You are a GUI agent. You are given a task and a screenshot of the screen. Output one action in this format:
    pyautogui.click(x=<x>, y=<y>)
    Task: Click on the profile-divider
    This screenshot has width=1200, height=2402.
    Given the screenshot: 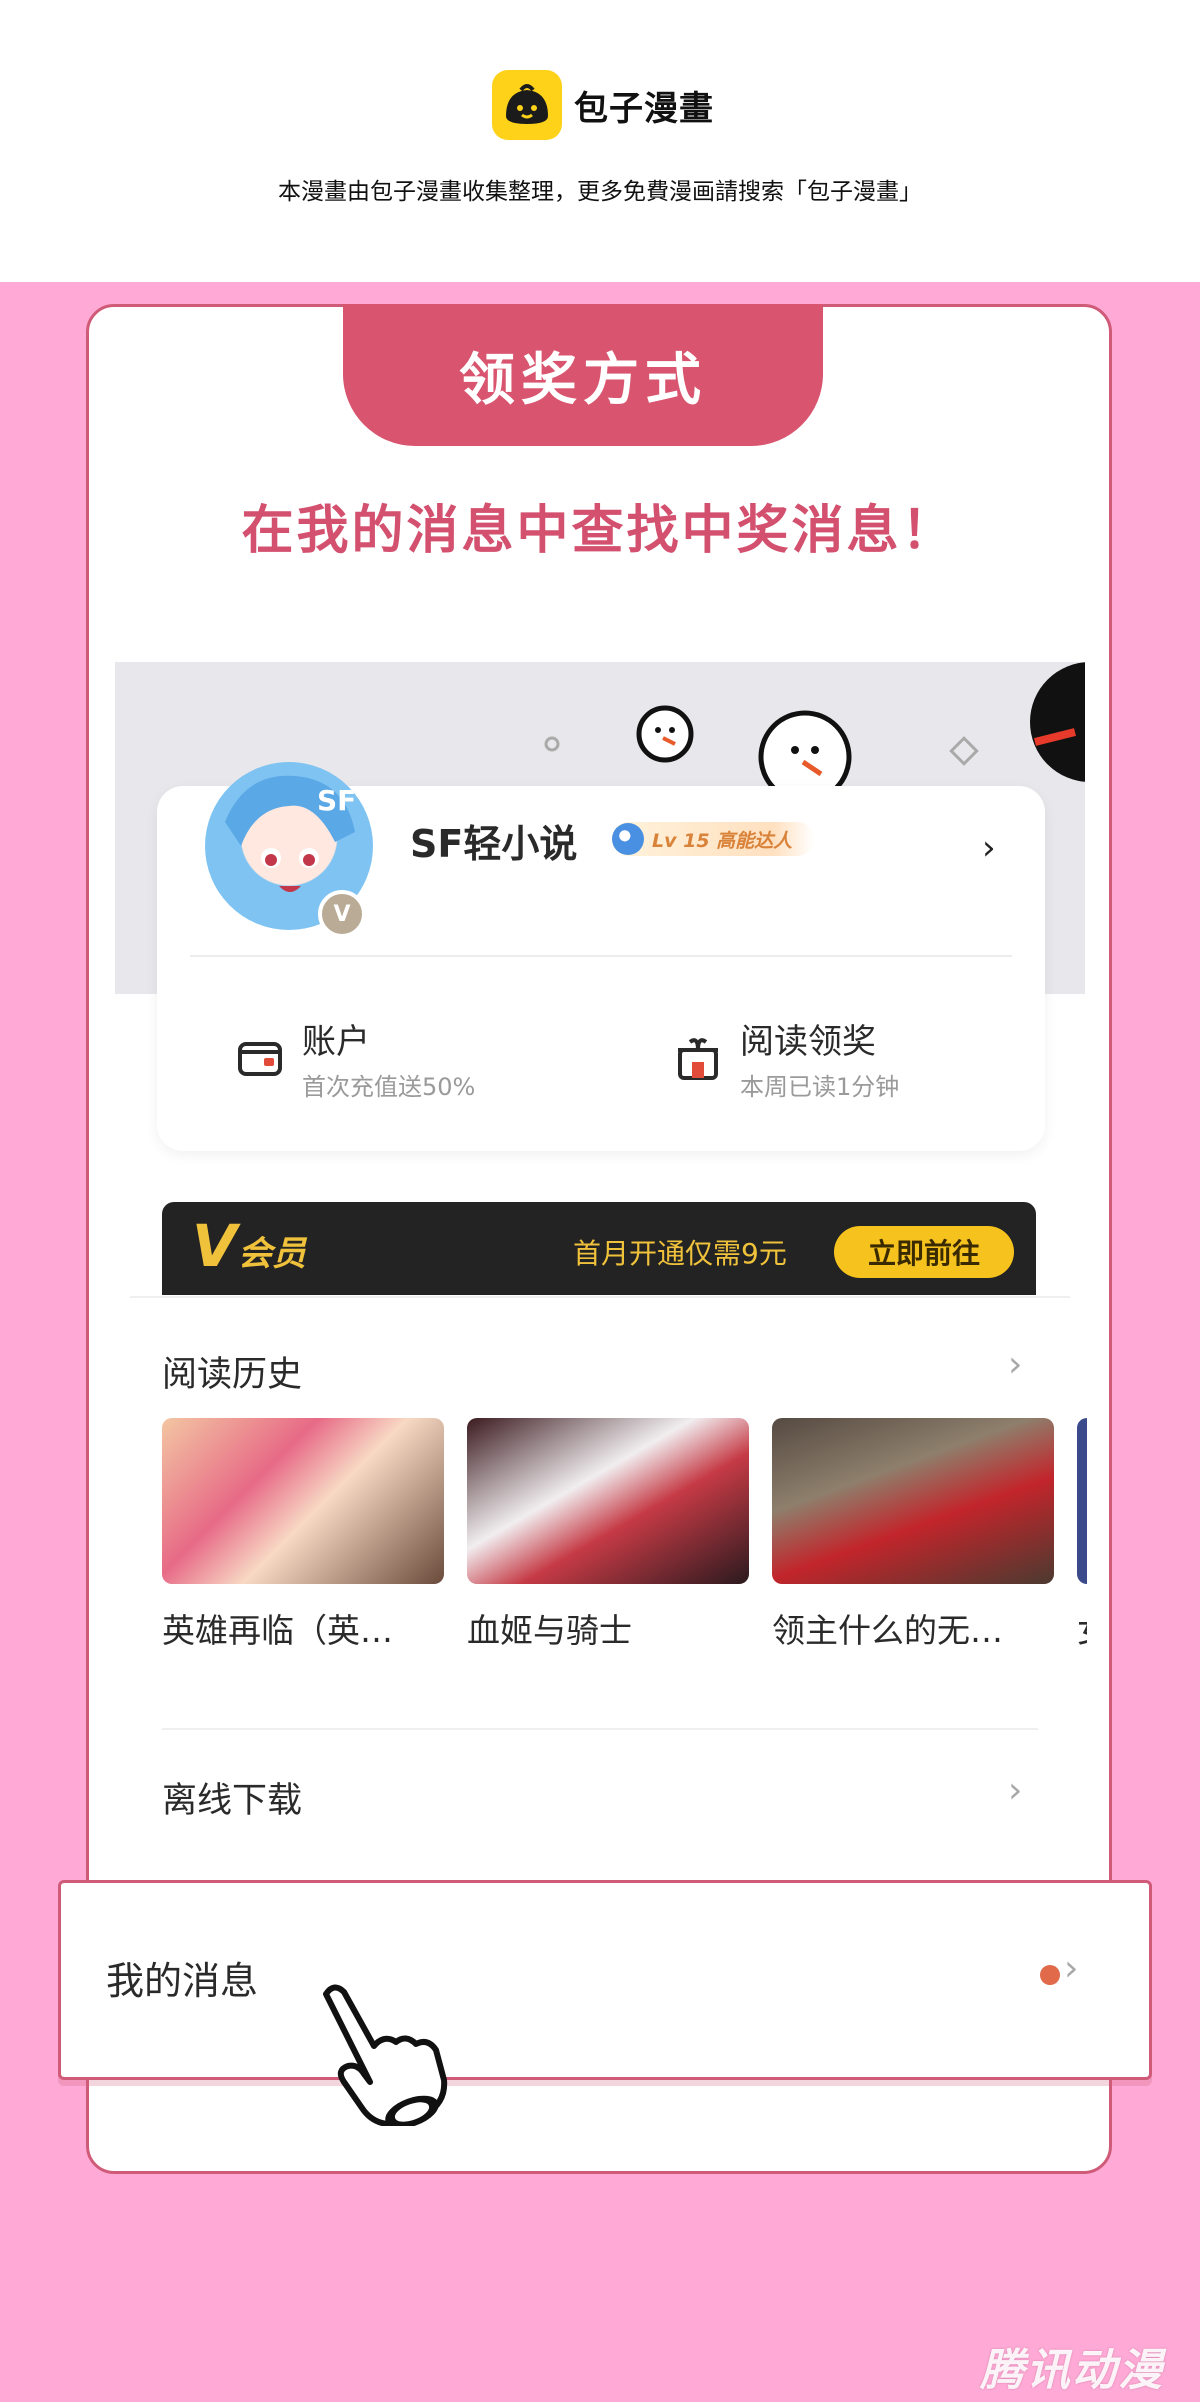 What is the action you would take?
    pyautogui.click(x=601, y=956)
    